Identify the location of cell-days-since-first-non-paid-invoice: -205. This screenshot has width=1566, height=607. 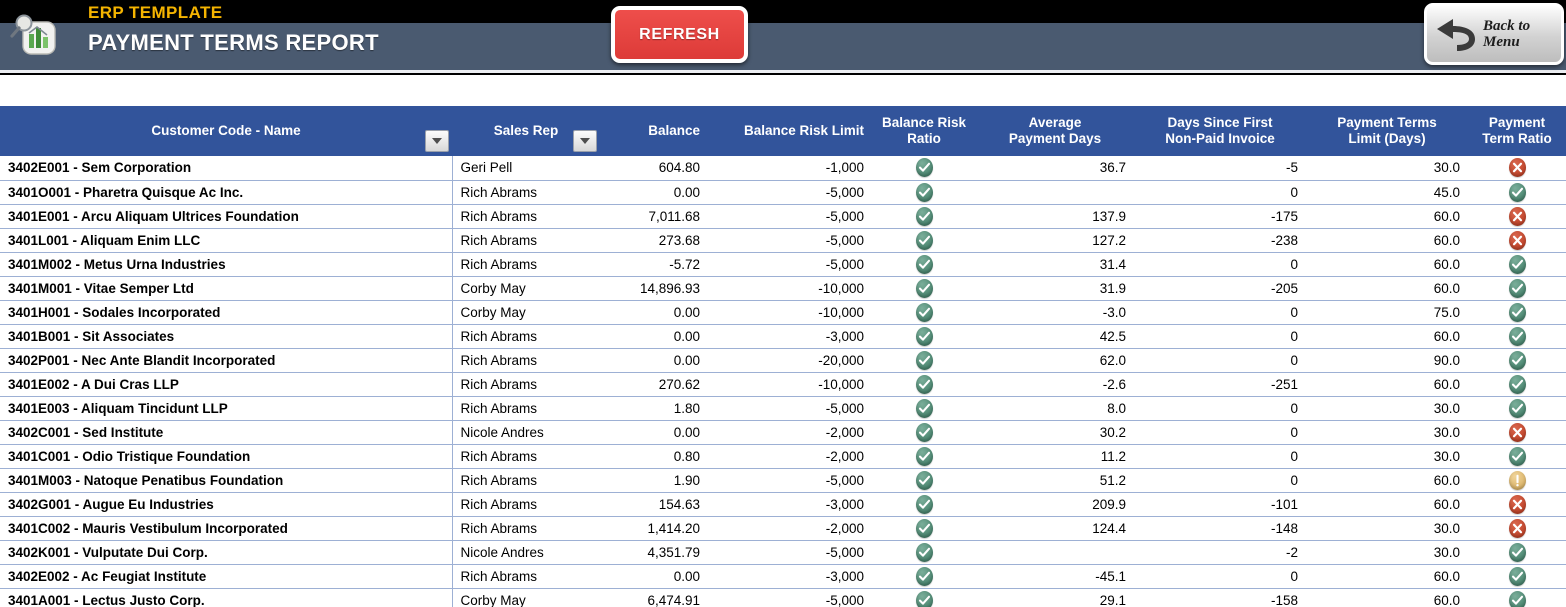
(1220, 288).